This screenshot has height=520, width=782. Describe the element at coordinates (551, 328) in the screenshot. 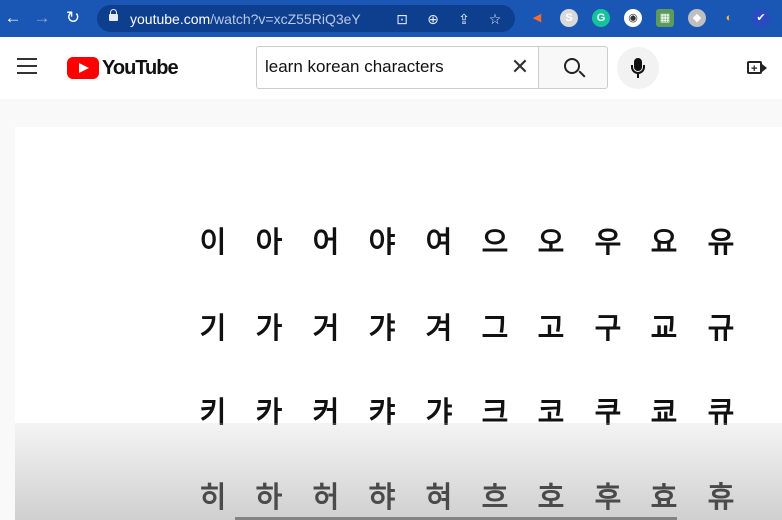

I see `hangul-syllable: 고` at that location.